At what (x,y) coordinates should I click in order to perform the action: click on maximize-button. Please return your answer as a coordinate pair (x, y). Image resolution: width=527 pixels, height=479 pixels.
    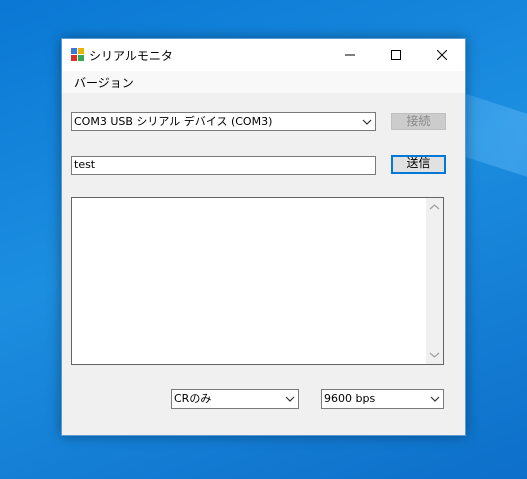
    Looking at the image, I should click on (396, 55).